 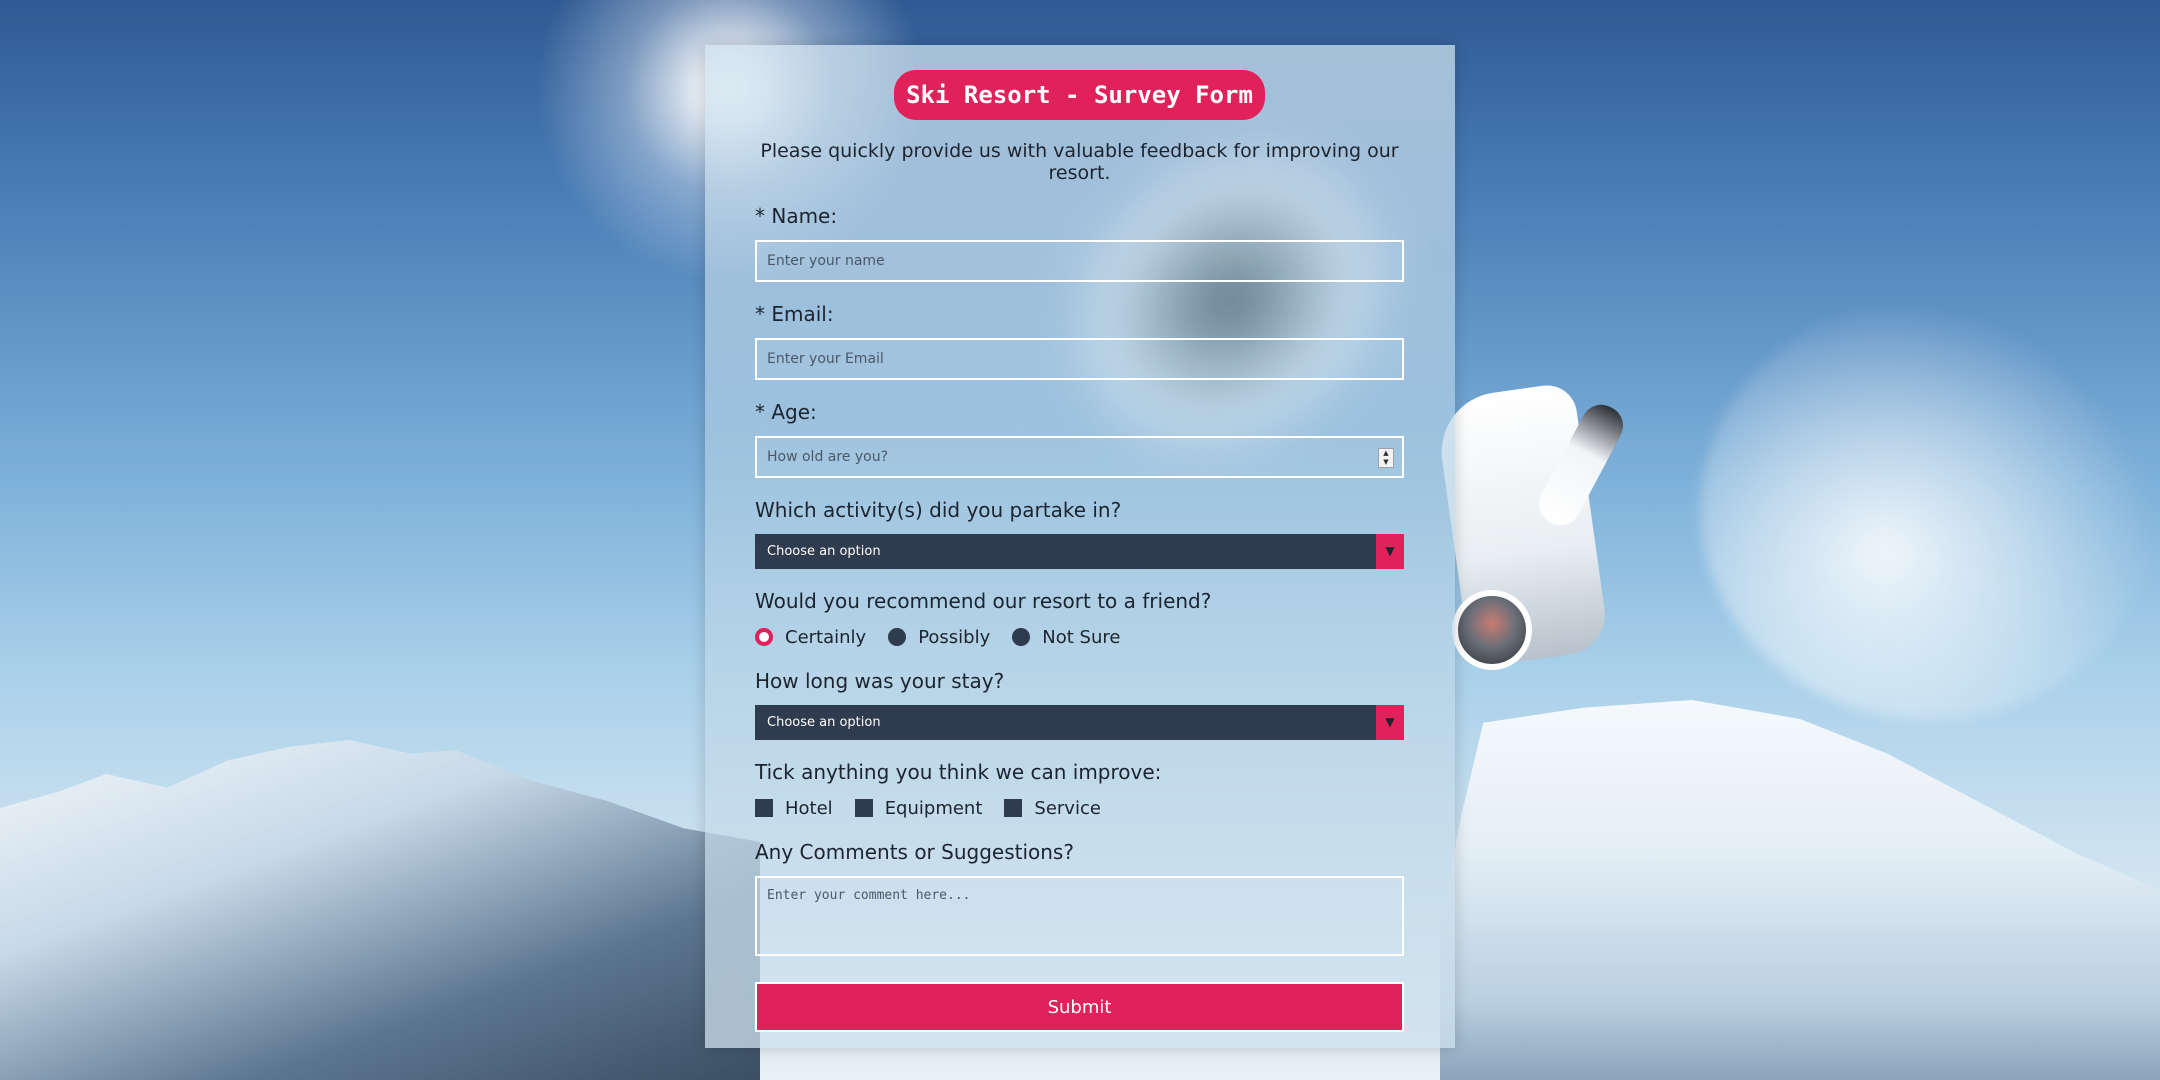 I want to click on recommend-option-label: Not Sure, so click(x=1081, y=637).